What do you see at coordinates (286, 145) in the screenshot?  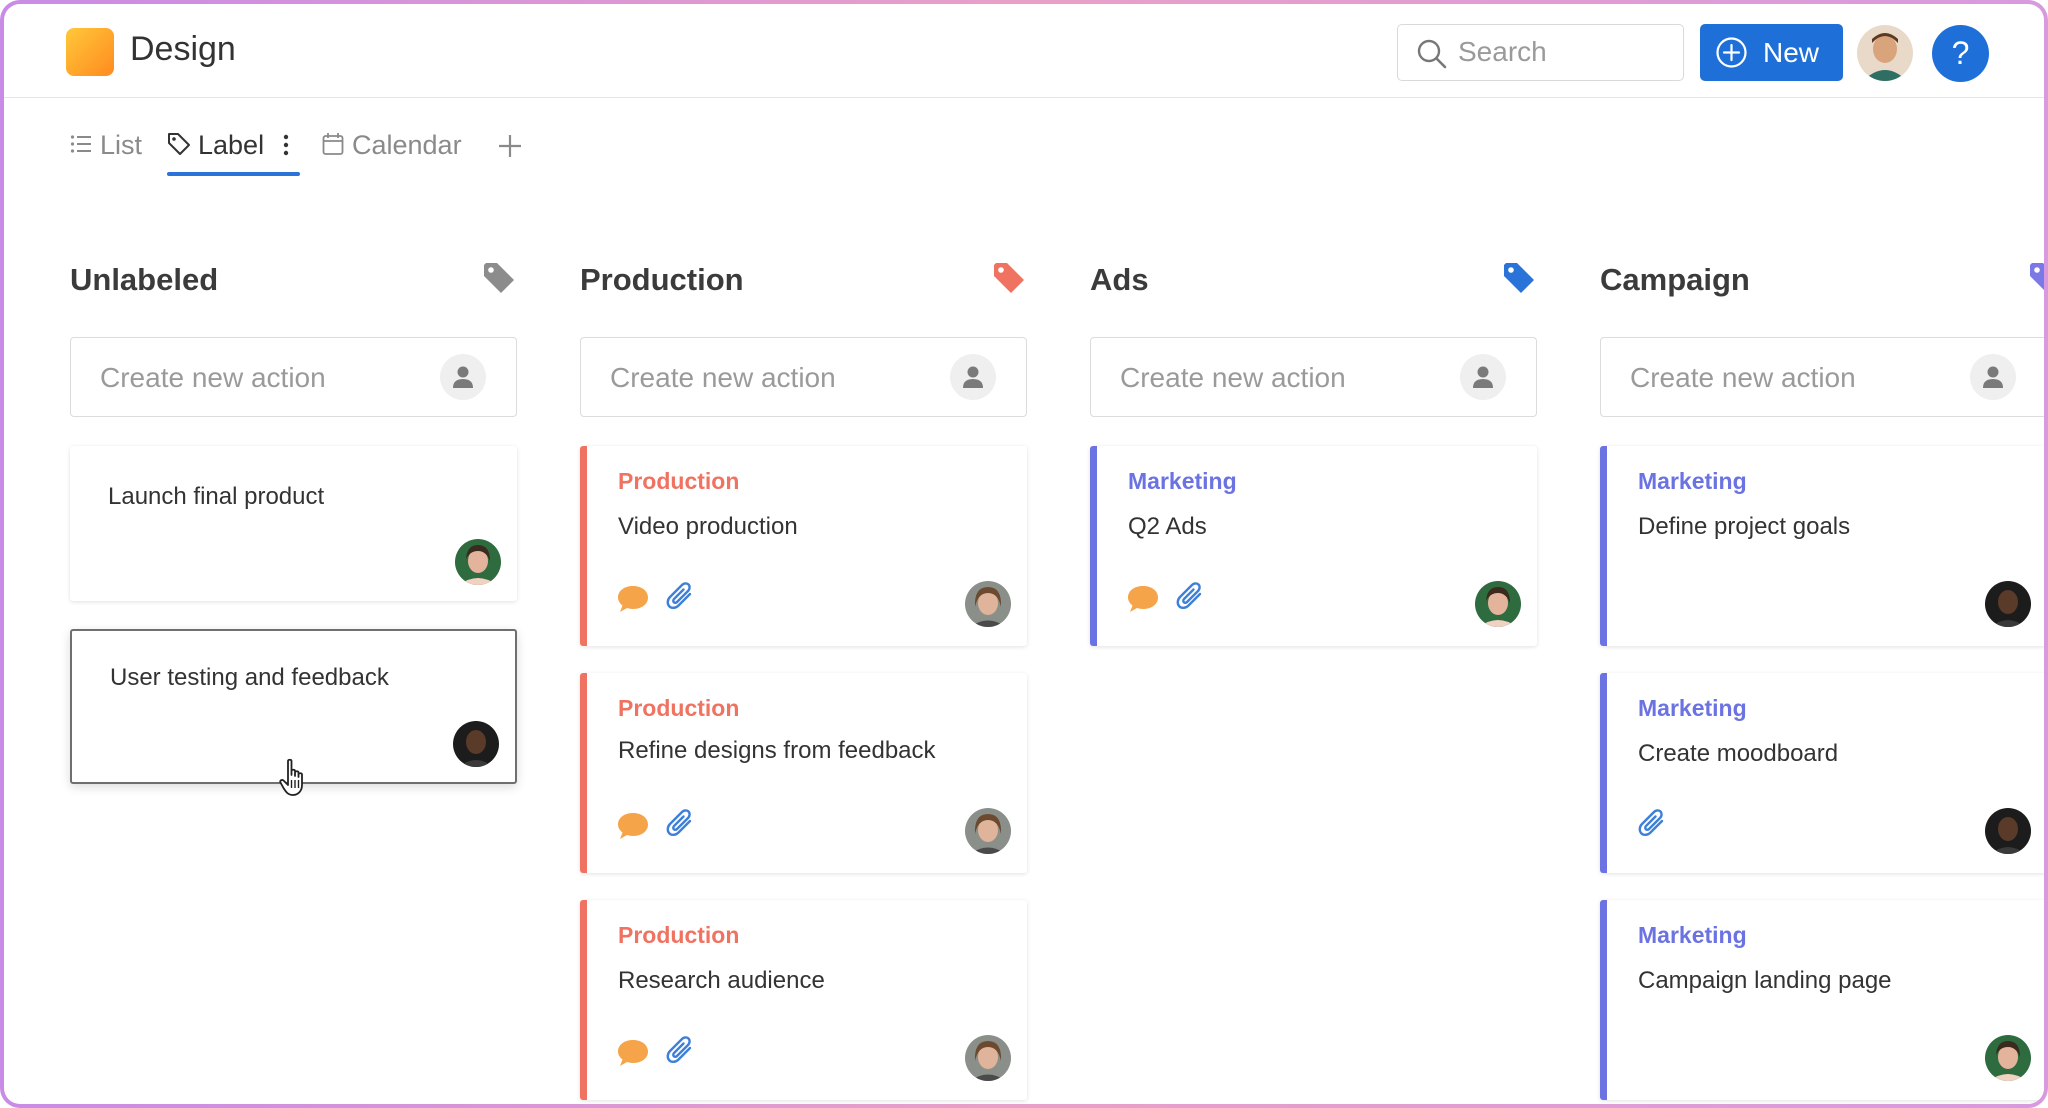 I see `more-vertical-icon` at bounding box center [286, 145].